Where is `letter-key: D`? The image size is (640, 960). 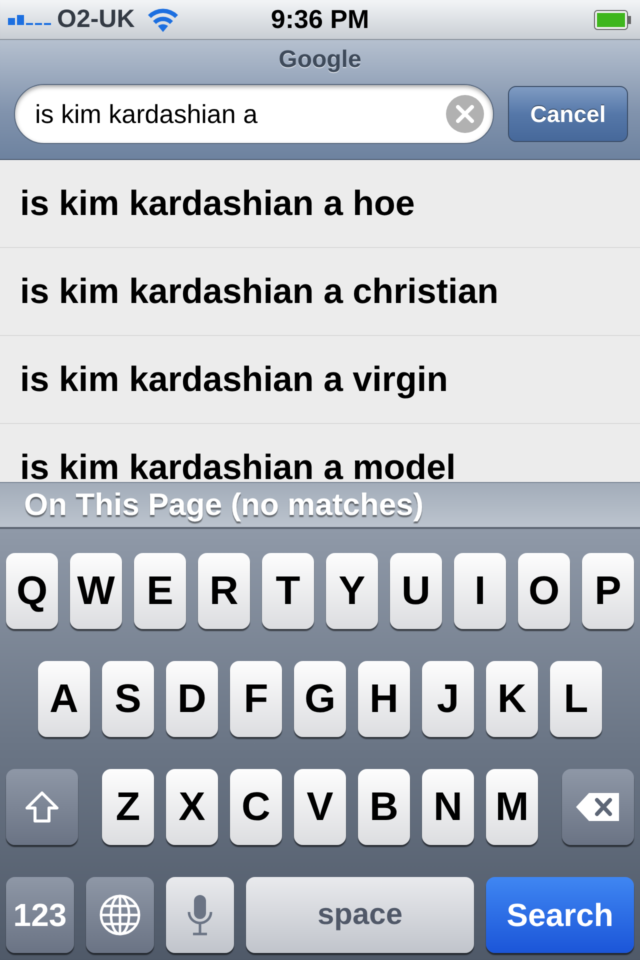 letter-key: D is located at coordinates (192, 699).